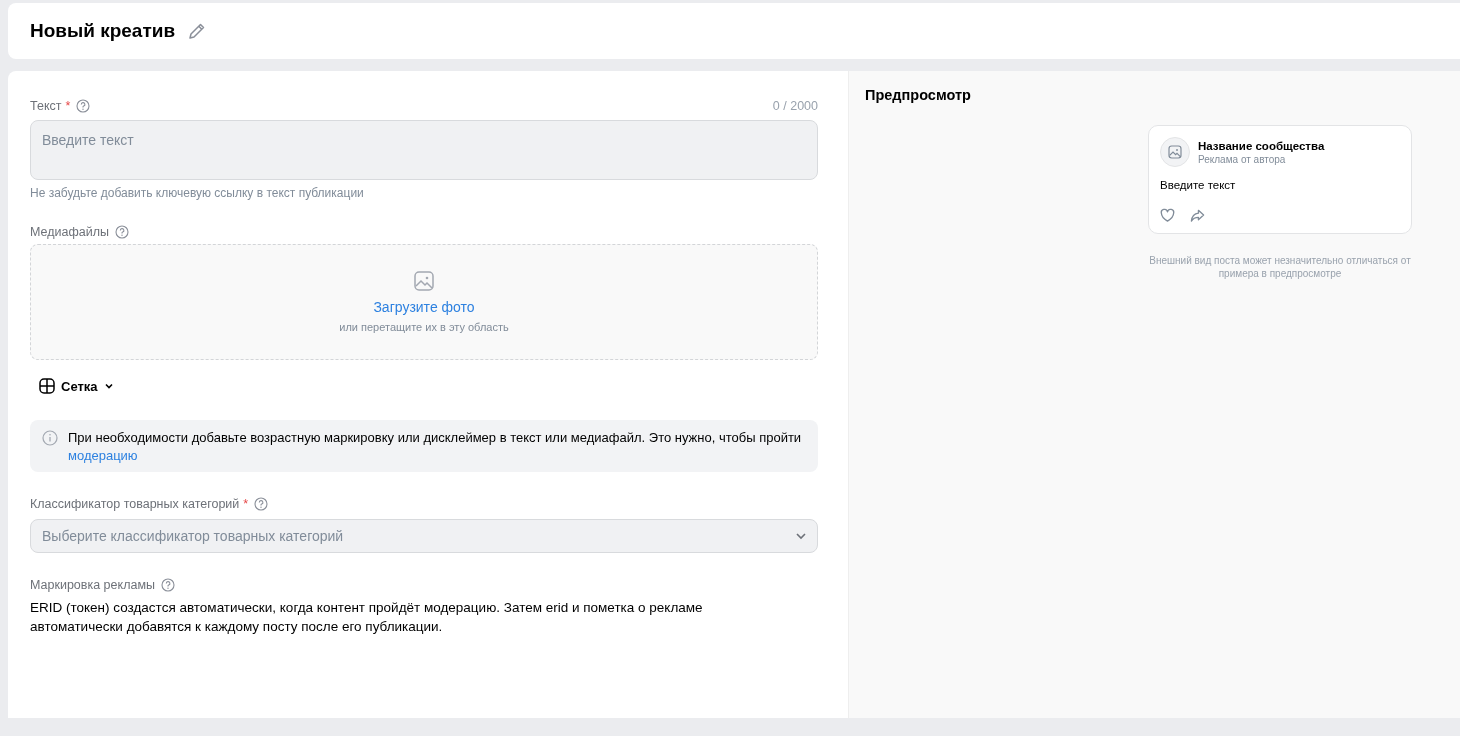  What do you see at coordinates (1197, 215) in the screenshot?
I see `share-icon` at bounding box center [1197, 215].